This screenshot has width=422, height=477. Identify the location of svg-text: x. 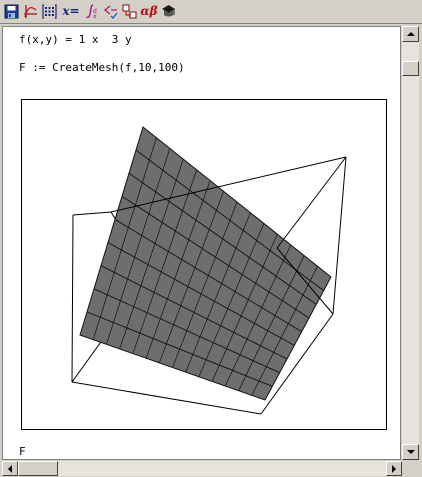
(95, 16).